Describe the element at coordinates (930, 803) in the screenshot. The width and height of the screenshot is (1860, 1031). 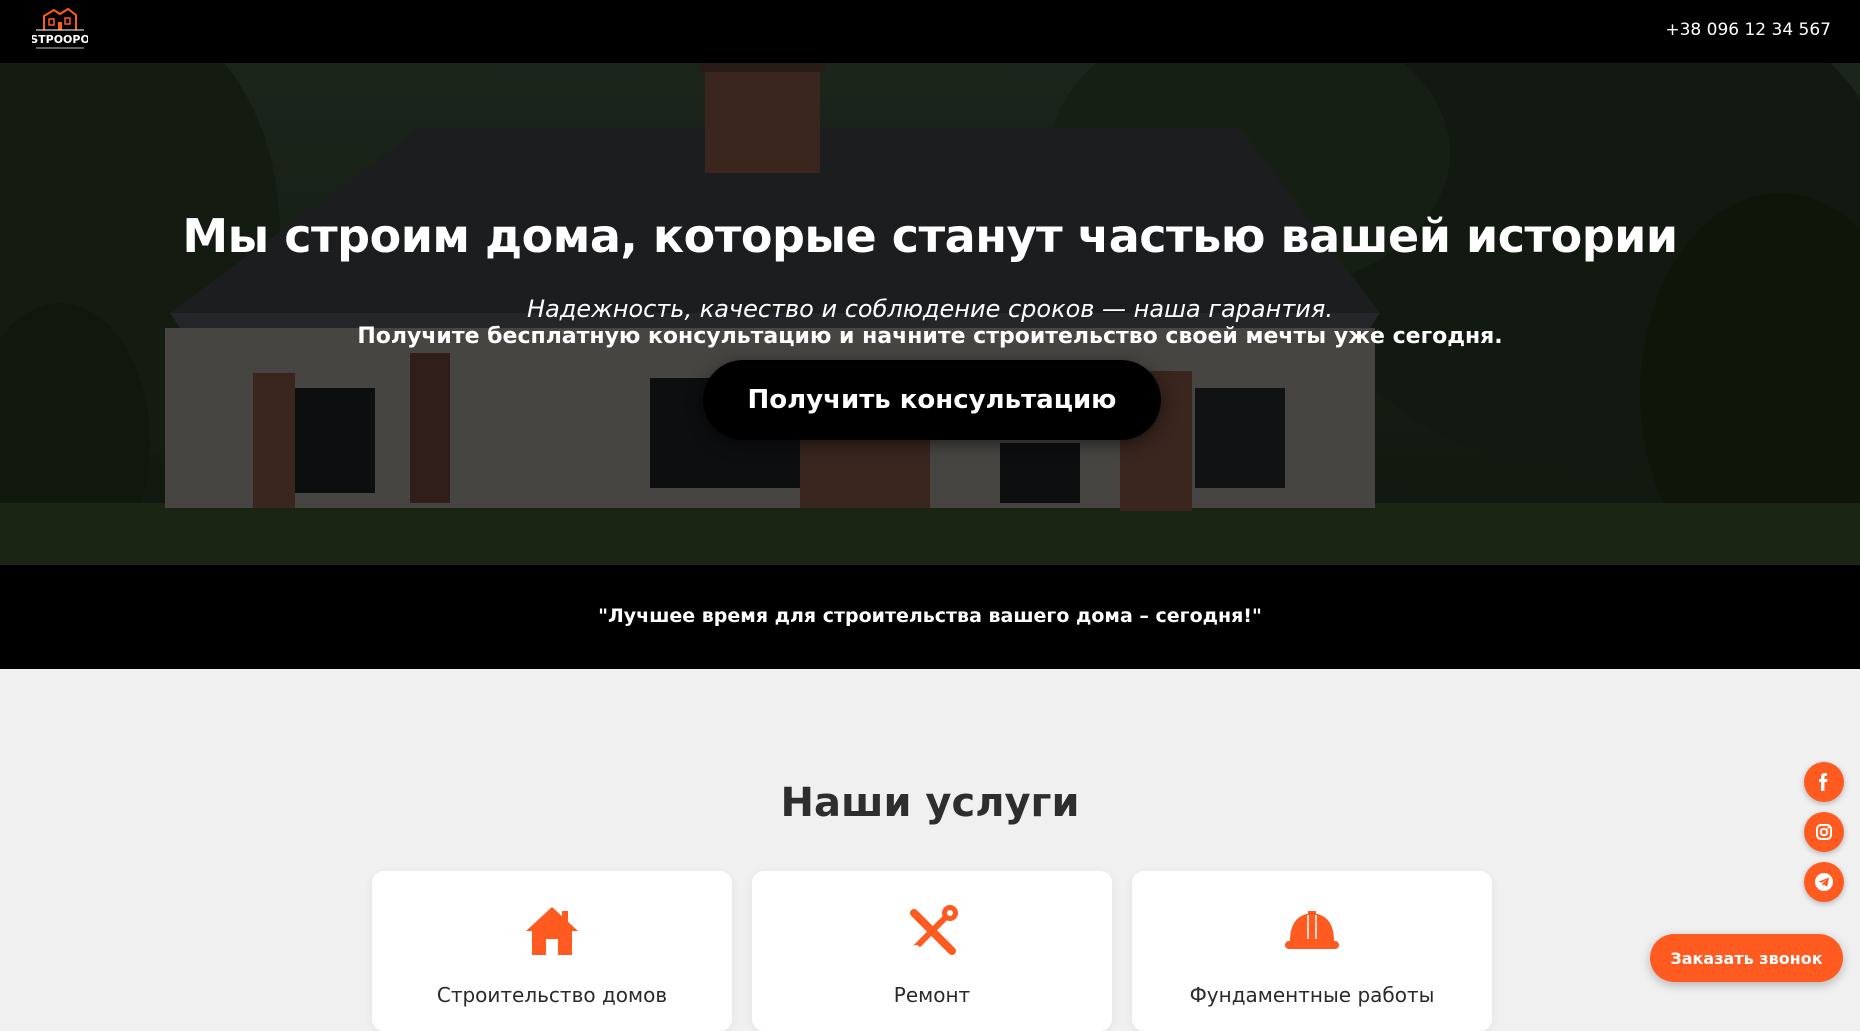
I see `services-title: Наши услуги` at that location.